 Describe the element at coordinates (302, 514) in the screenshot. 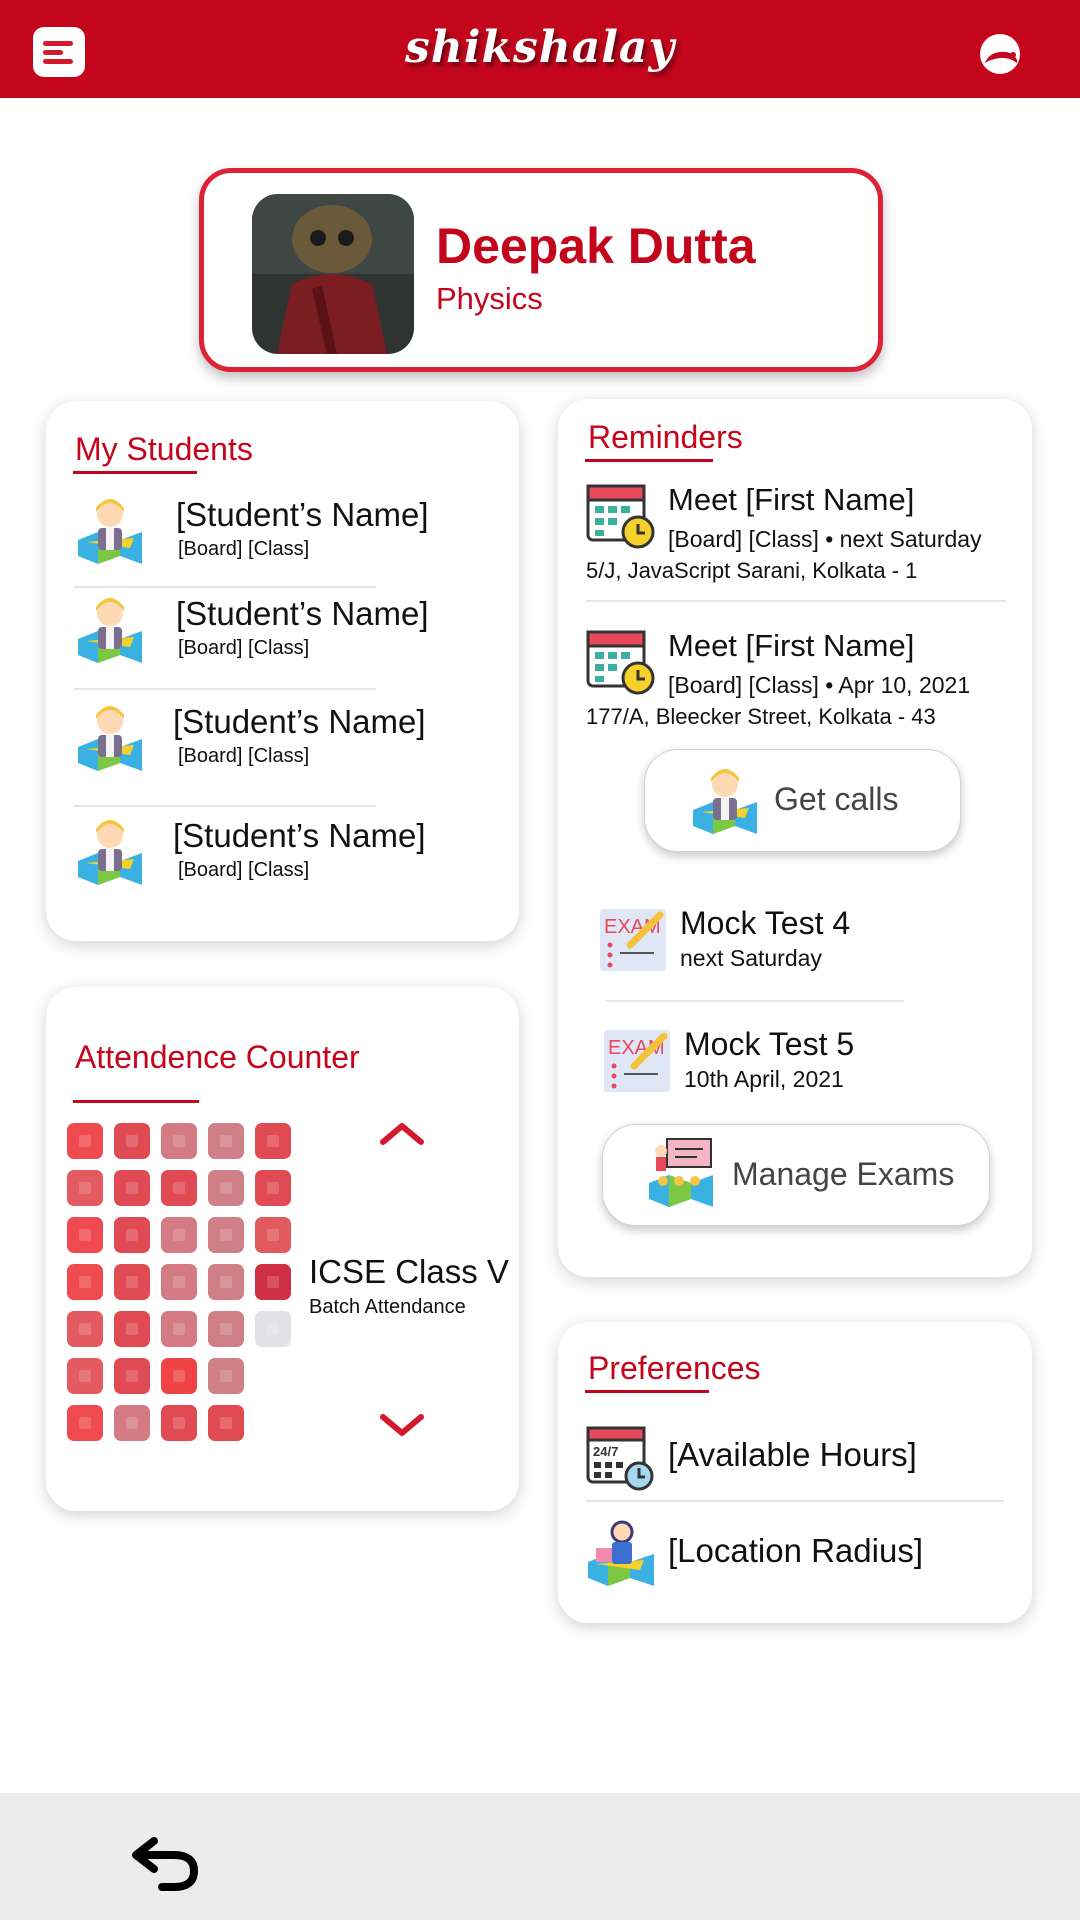

I see `student-name: [Student’s Name]` at that location.